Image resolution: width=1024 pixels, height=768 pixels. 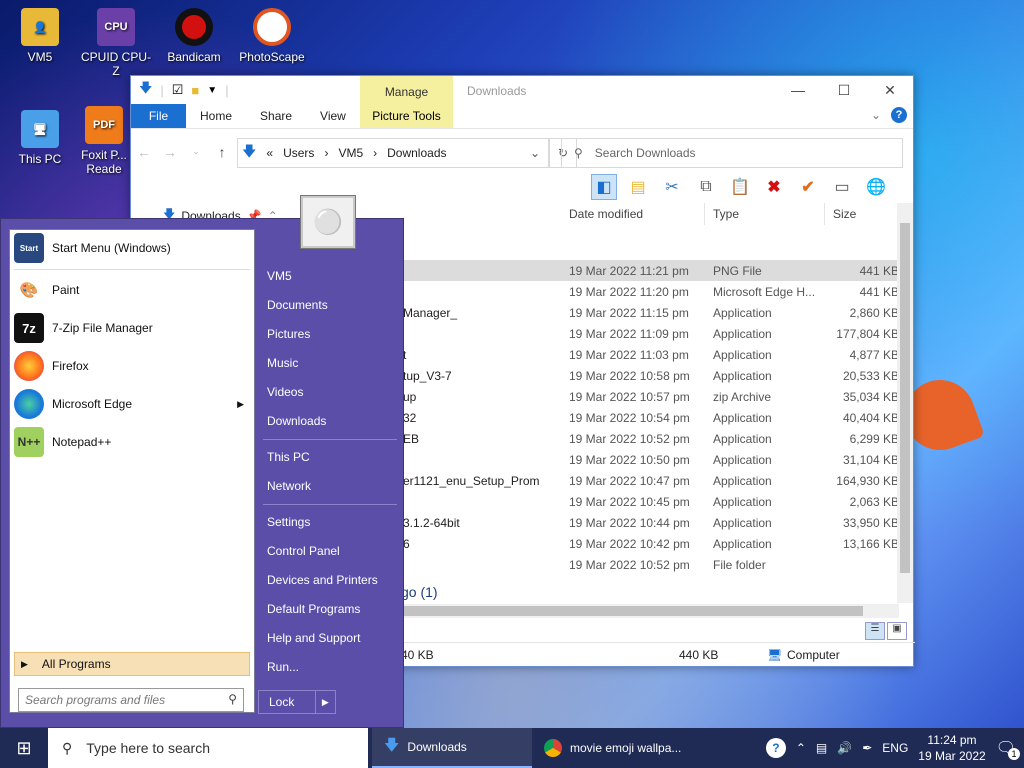 What do you see at coordinates (867, 748) in the screenshot?
I see `pen-icon: ✒` at bounding box center [867, 748].